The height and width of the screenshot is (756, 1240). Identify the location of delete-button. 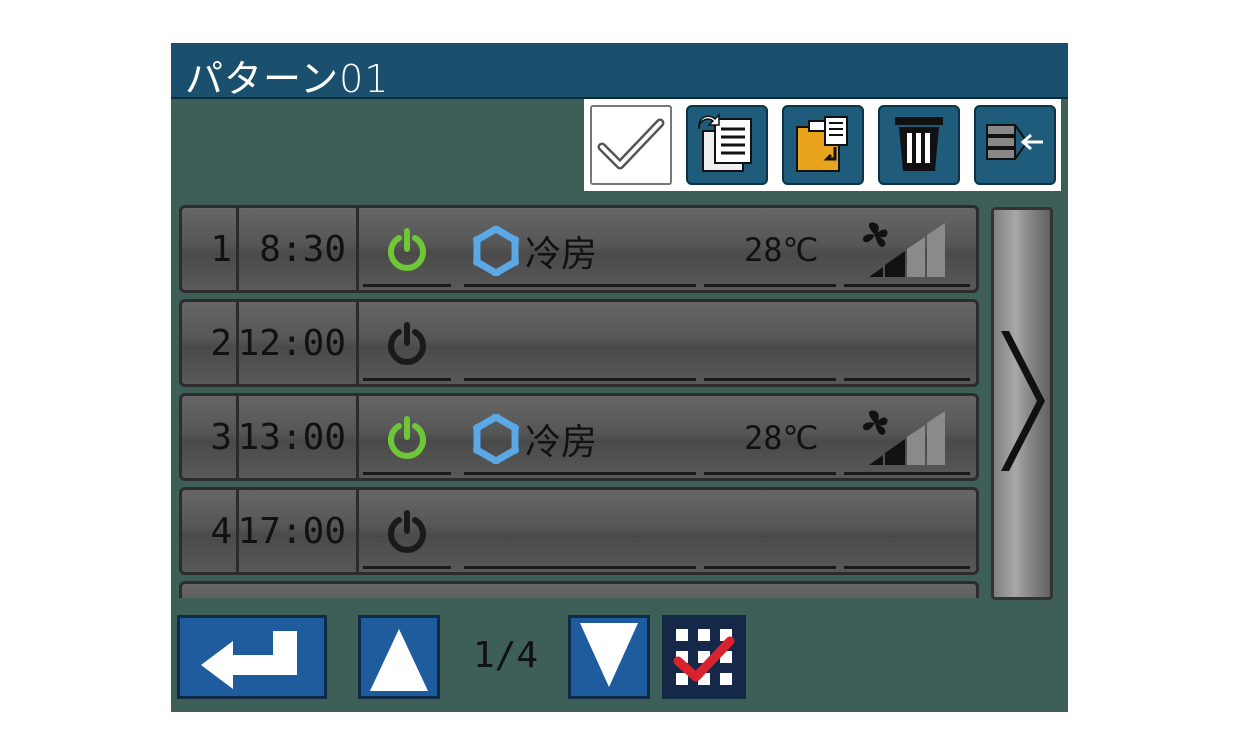
(919, 145).